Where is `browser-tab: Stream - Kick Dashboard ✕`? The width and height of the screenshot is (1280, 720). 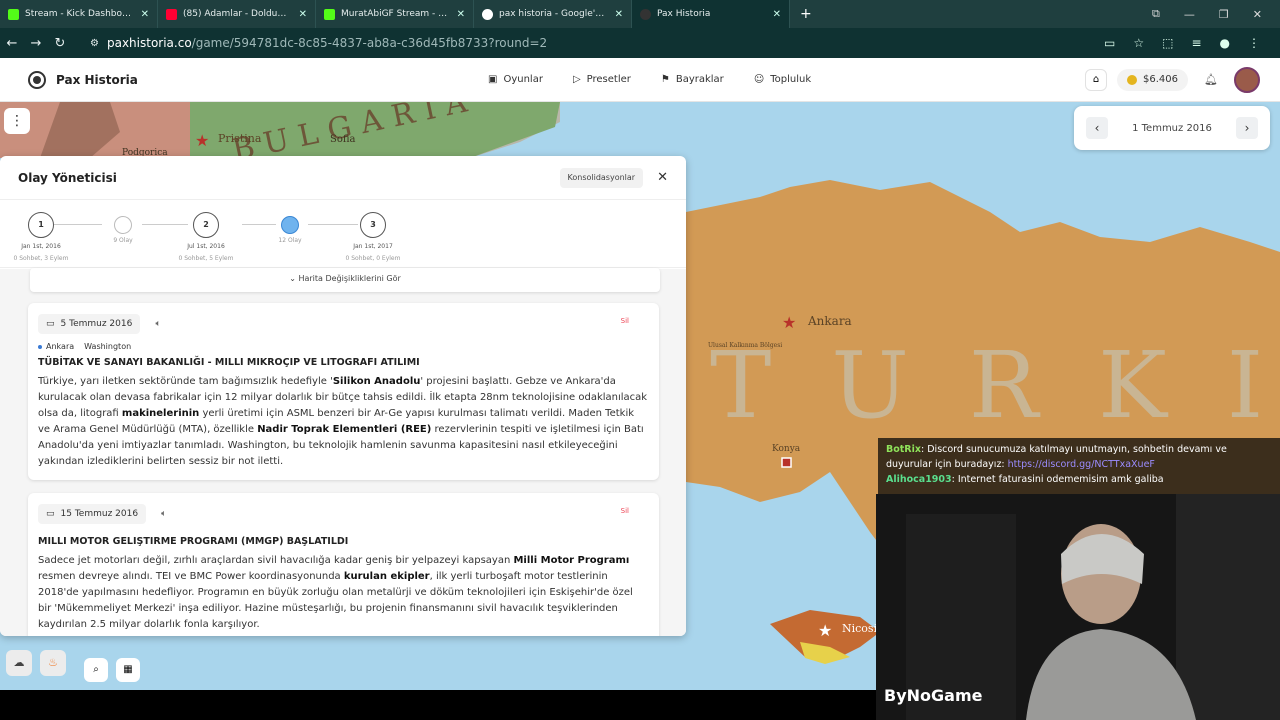 browser-tab: Stream - Kick Dashboard ✕ is located at coordinates (79, 14).